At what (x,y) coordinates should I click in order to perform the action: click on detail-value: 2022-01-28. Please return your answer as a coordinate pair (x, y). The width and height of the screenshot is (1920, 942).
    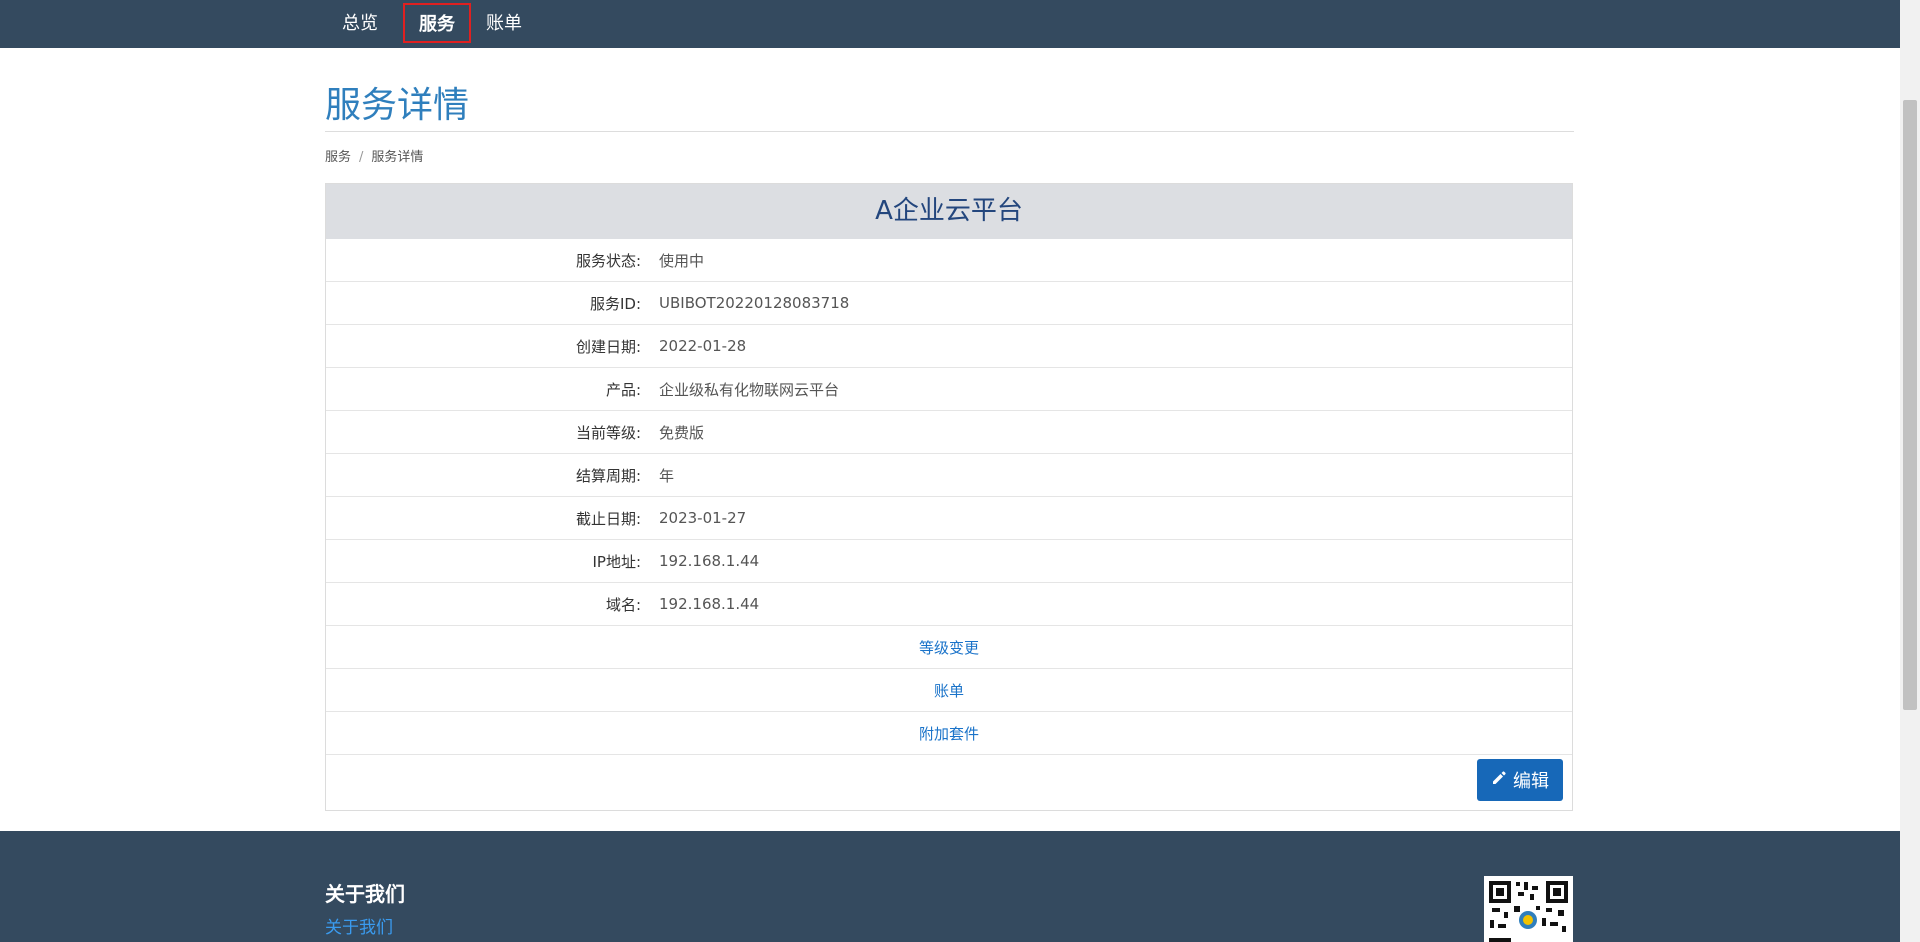
    Looking at the image, I should click on (703, 346).